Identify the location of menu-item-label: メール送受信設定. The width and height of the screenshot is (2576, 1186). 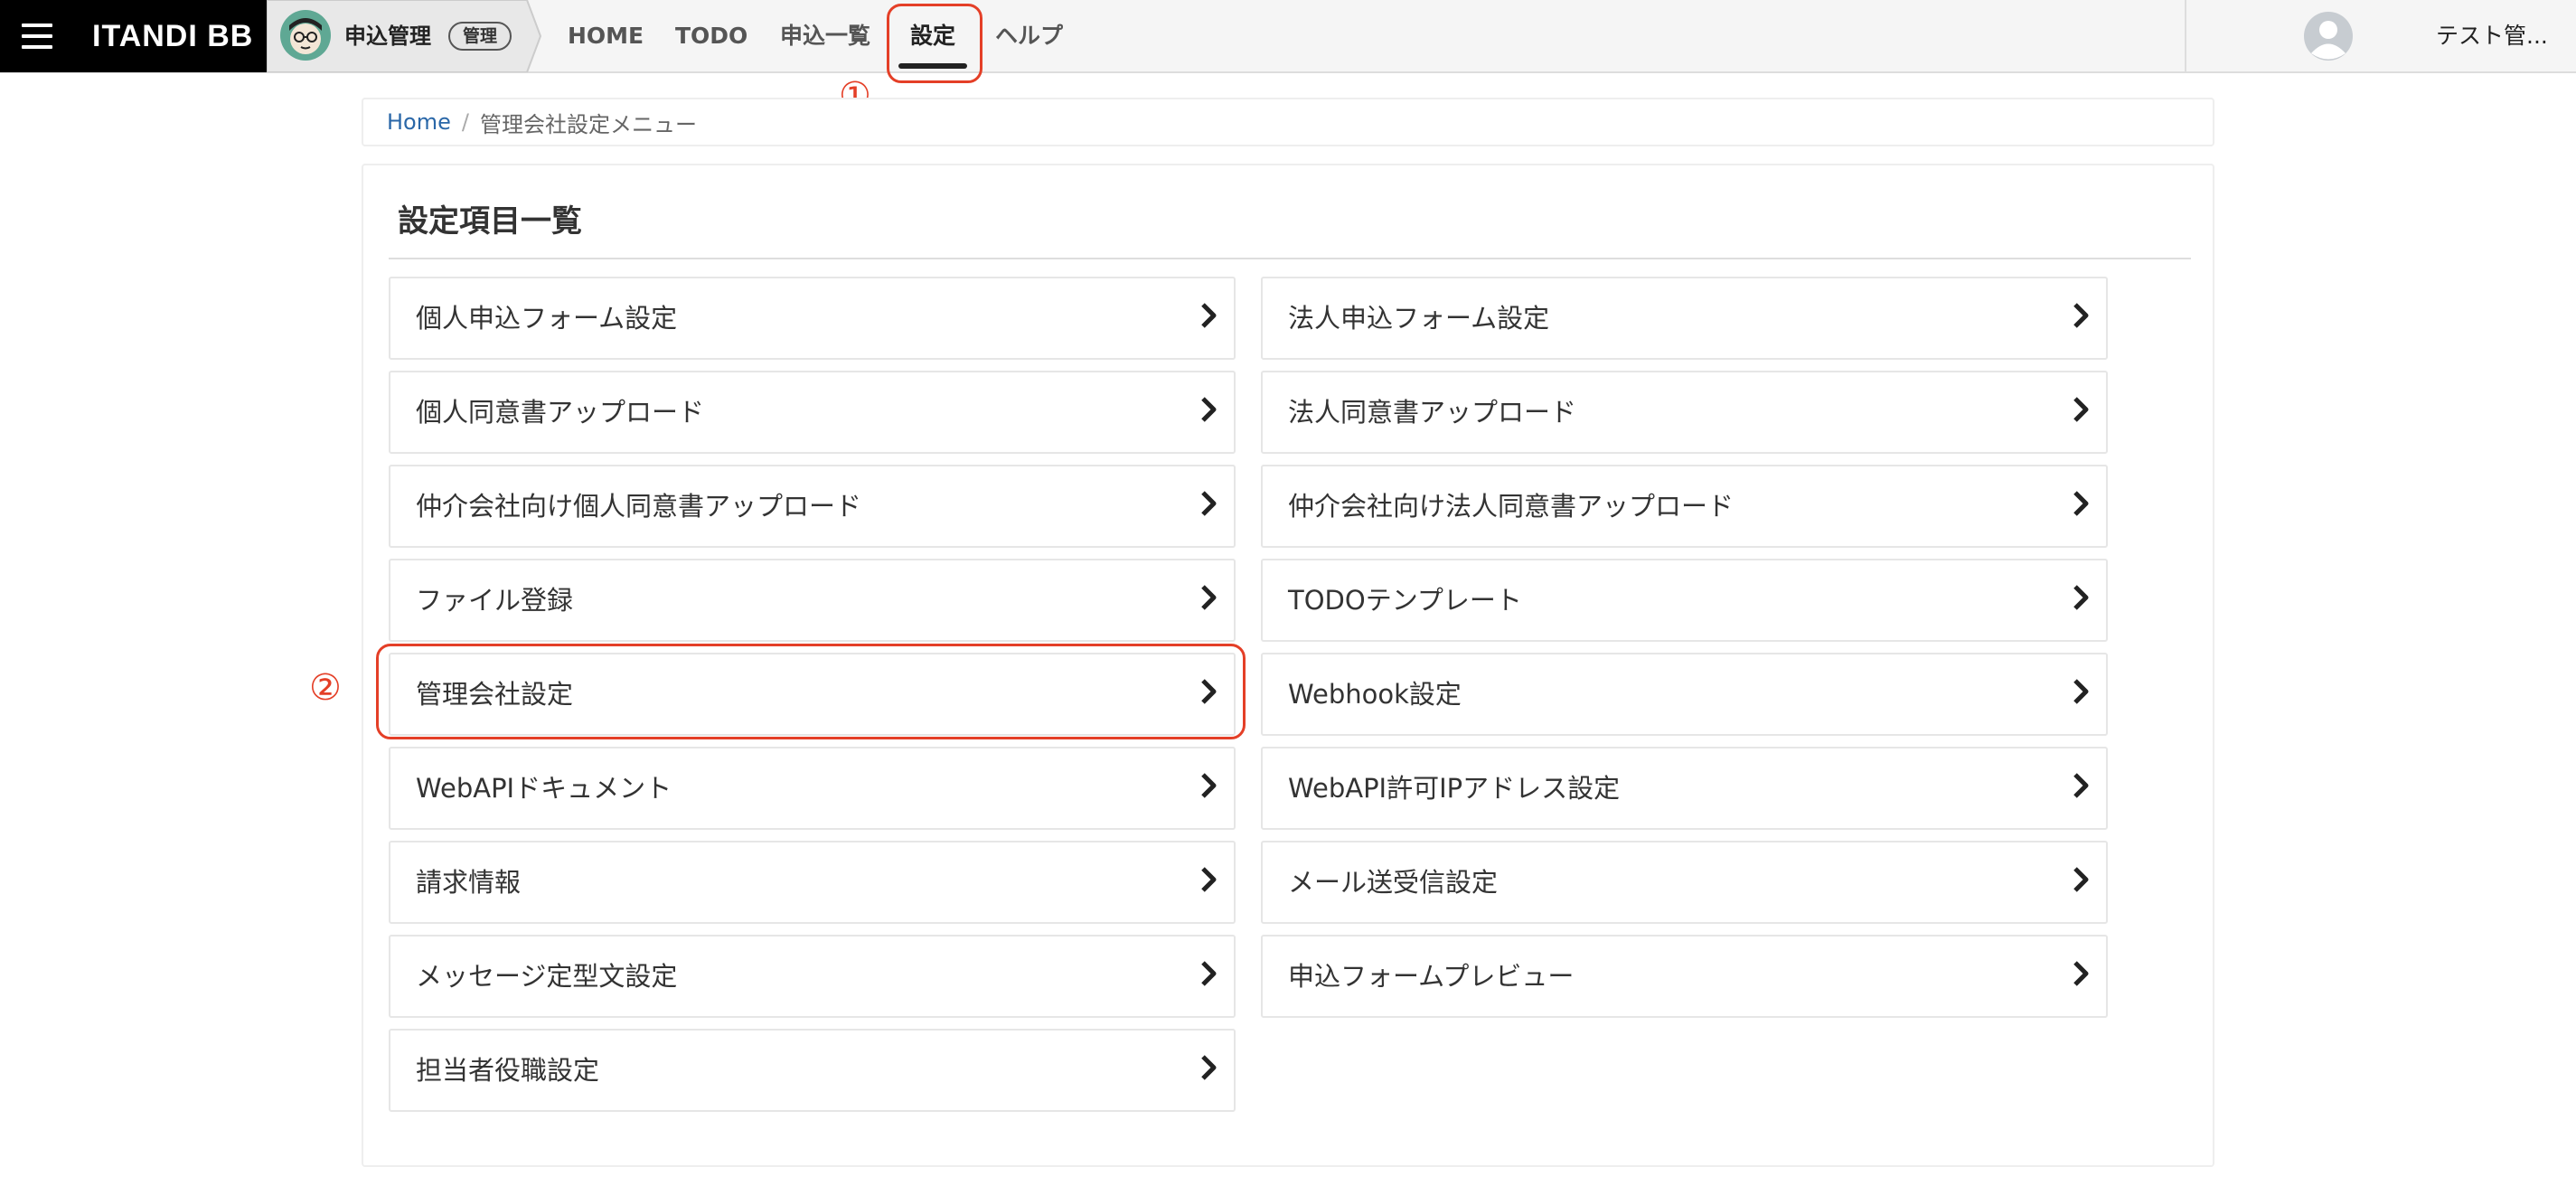
(1394, 882).